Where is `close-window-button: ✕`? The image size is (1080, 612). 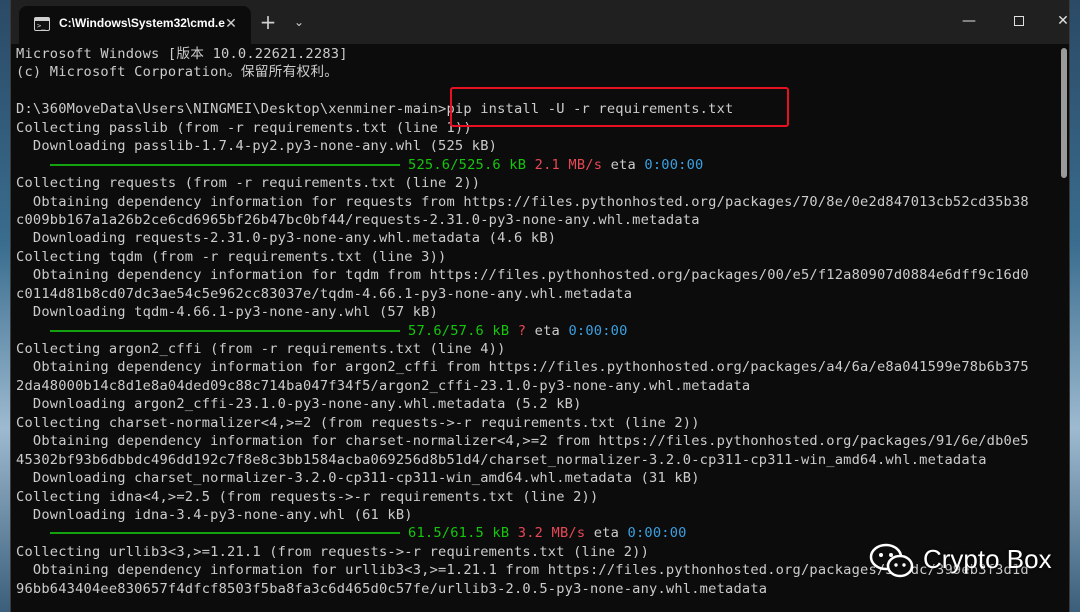
close-window-button: ✕ is located at coordinates (1061, 21).